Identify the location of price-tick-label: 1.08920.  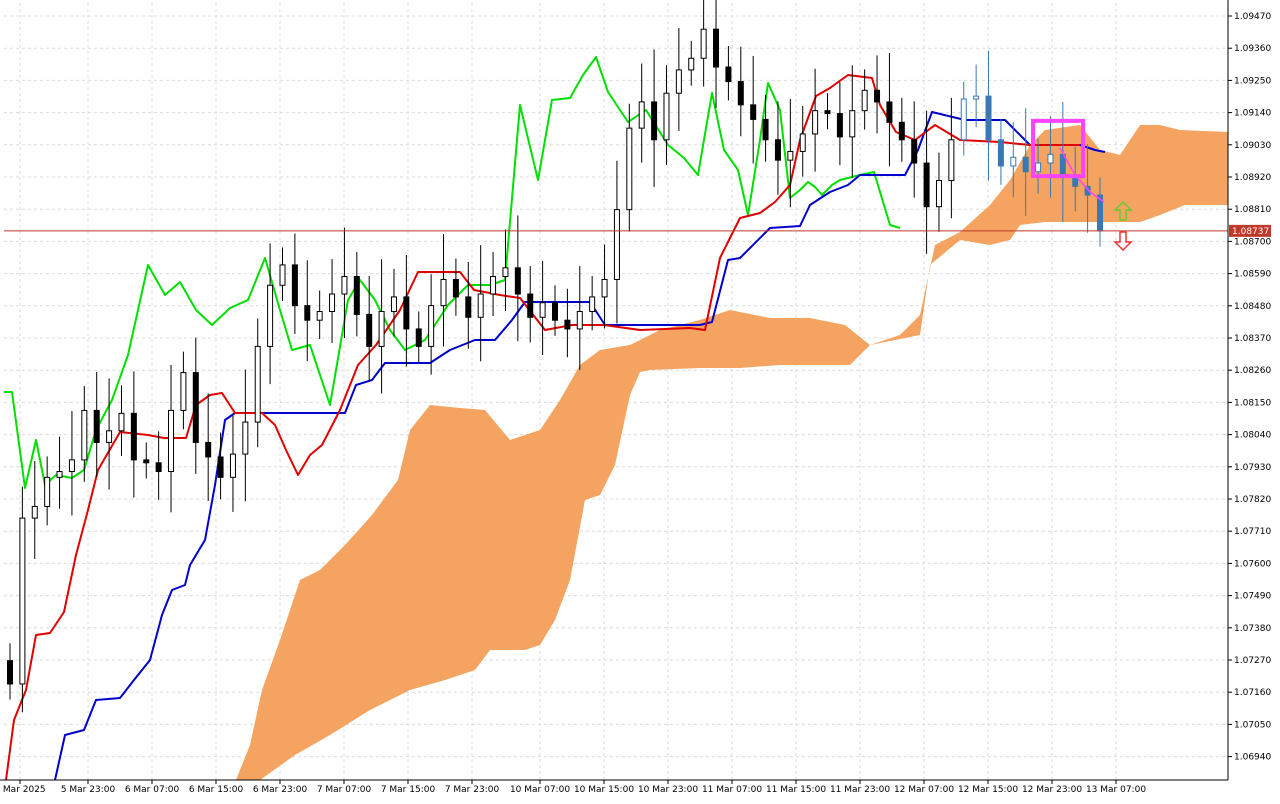
(1252, 178).